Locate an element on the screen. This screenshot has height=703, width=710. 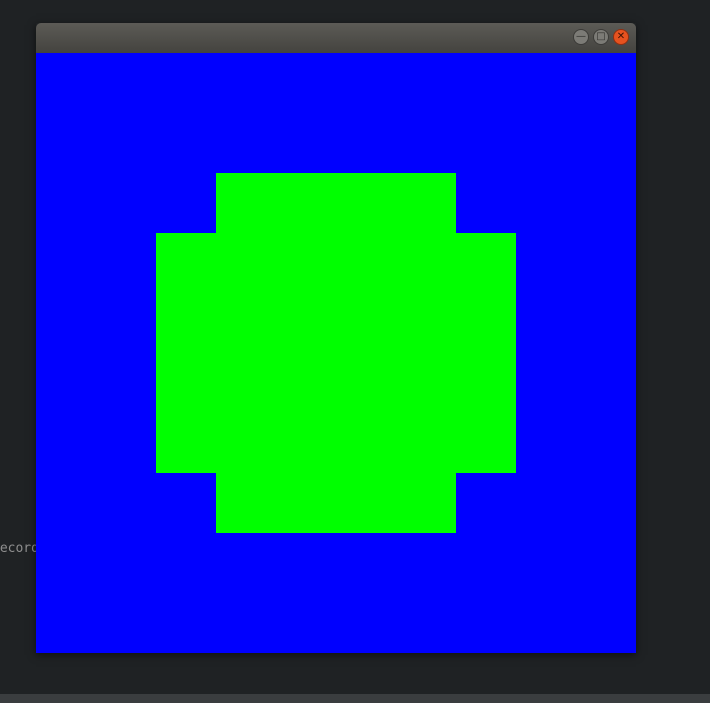
minimize-icon: — is located at coordinates (581, 36).